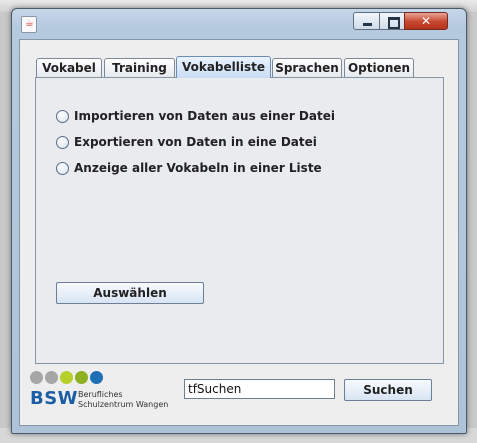  I want to click on close-button: ✕, so click(426, 21).